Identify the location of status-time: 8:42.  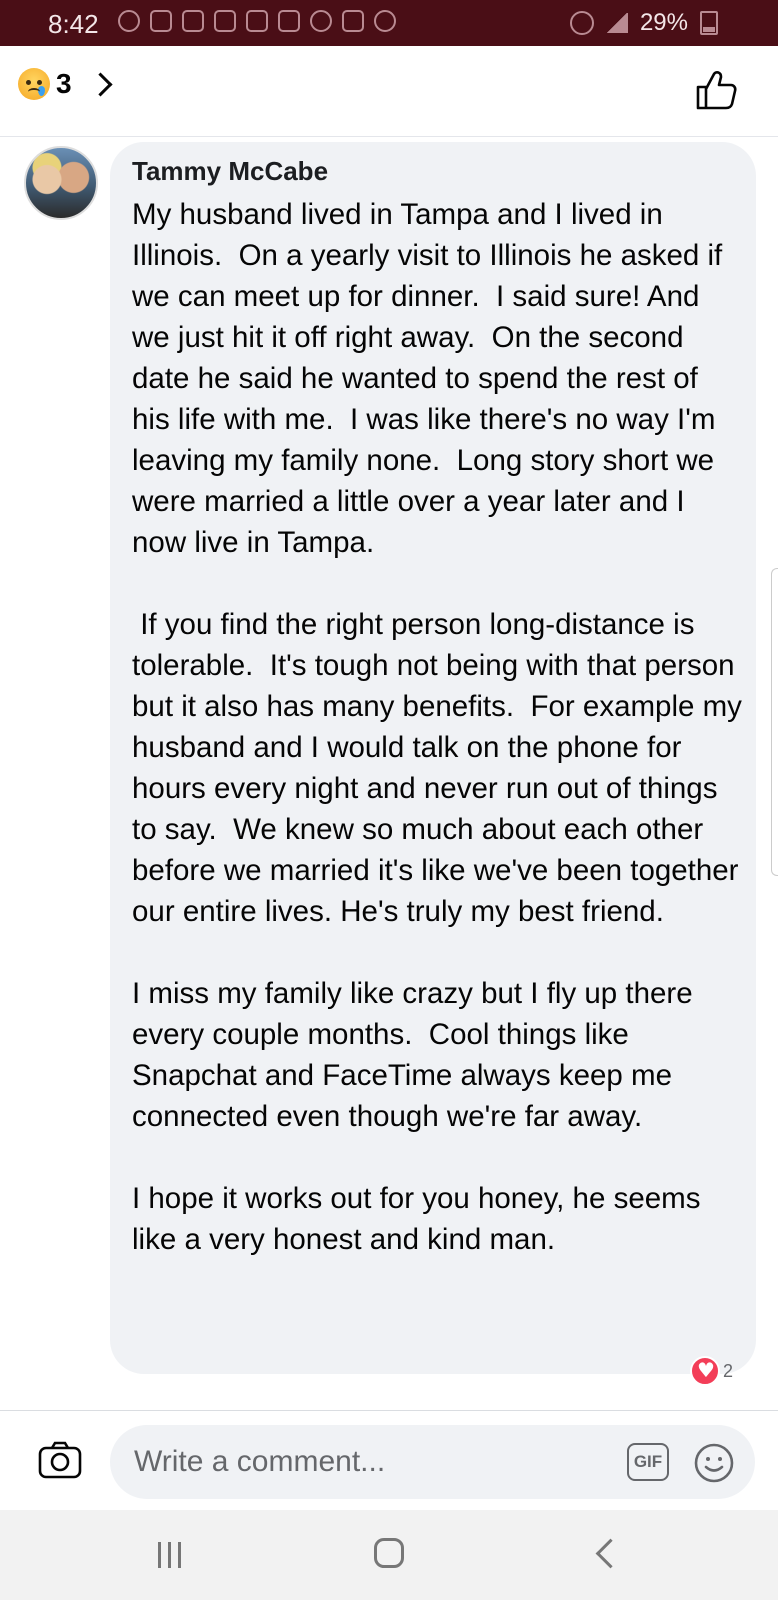
(73, 24).